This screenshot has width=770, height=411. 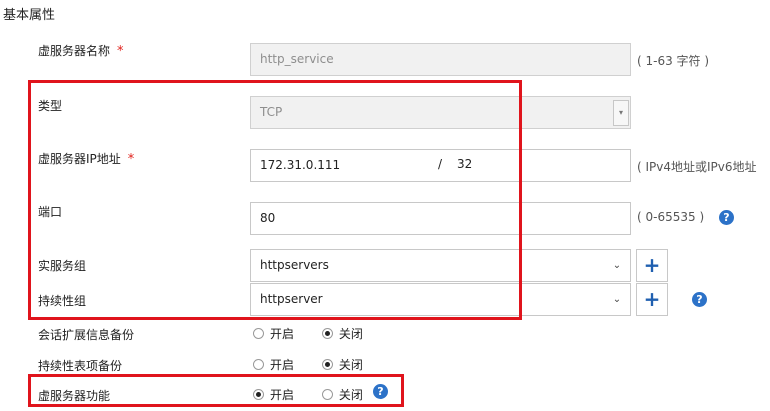 I want to click on vs-name-label-text: 虚服务器名称, so click(x=74, y=51).